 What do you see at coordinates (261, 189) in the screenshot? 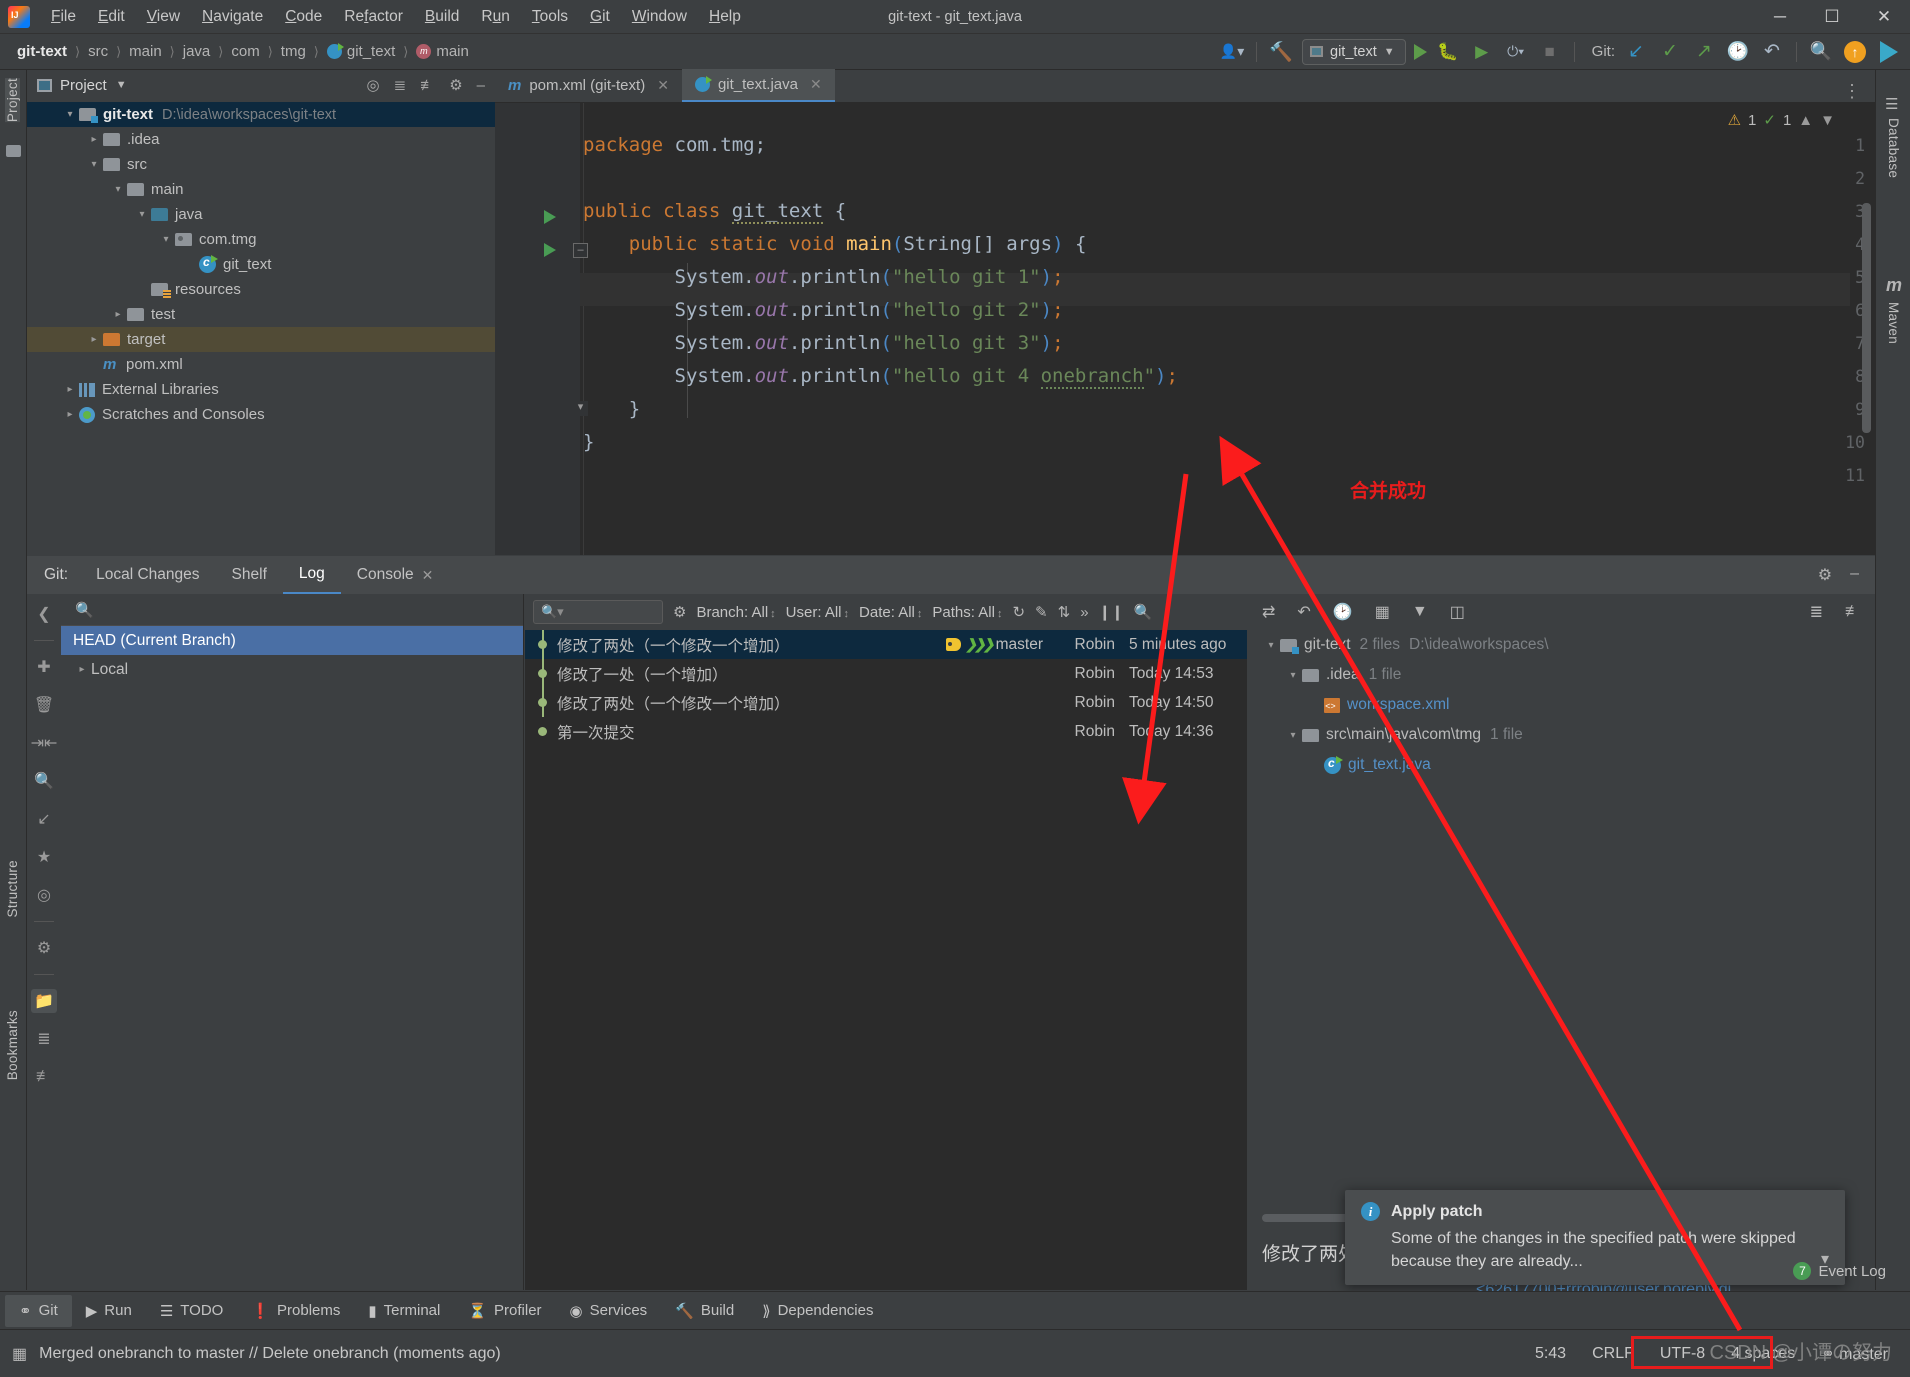
I see `tree-row-main: ▾ main` at bounding box center [261, 189].